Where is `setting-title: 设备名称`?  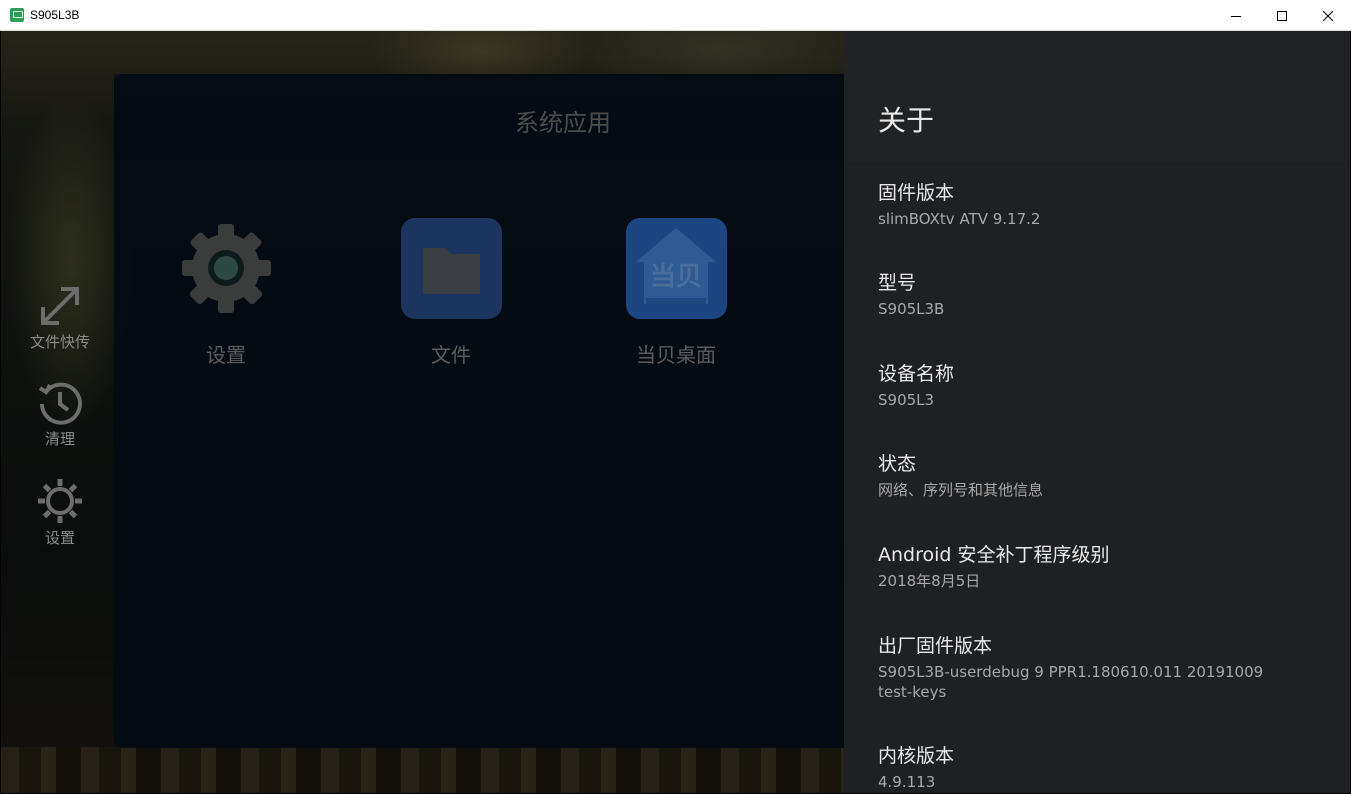
setting-title: 设备名称 is located at coordinates (916, 374).